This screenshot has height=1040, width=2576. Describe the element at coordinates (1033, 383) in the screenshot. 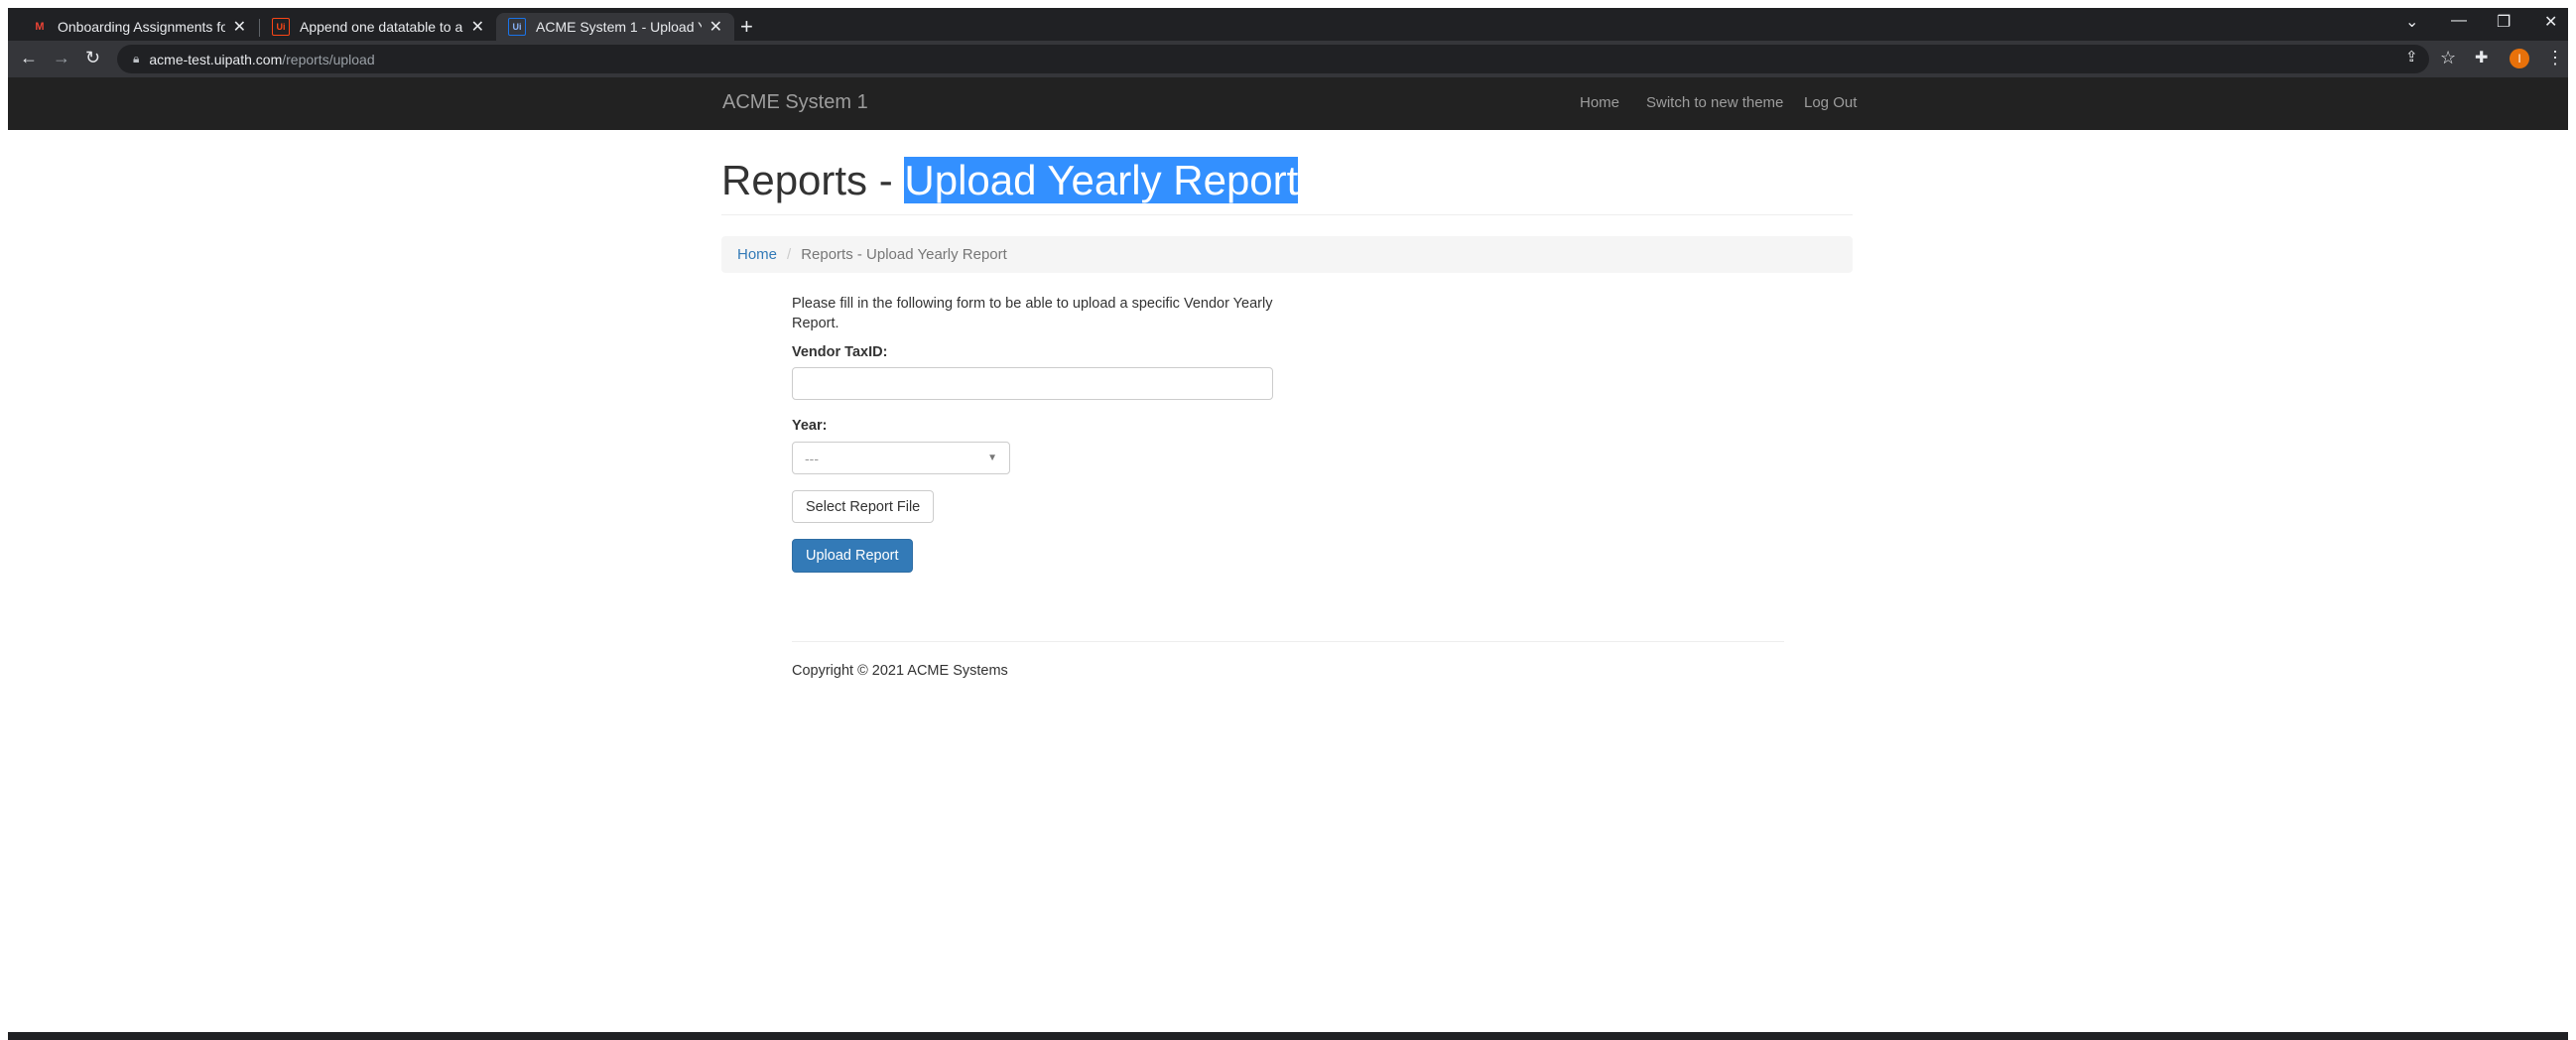

I see `vendor-taxid-input` at that location.